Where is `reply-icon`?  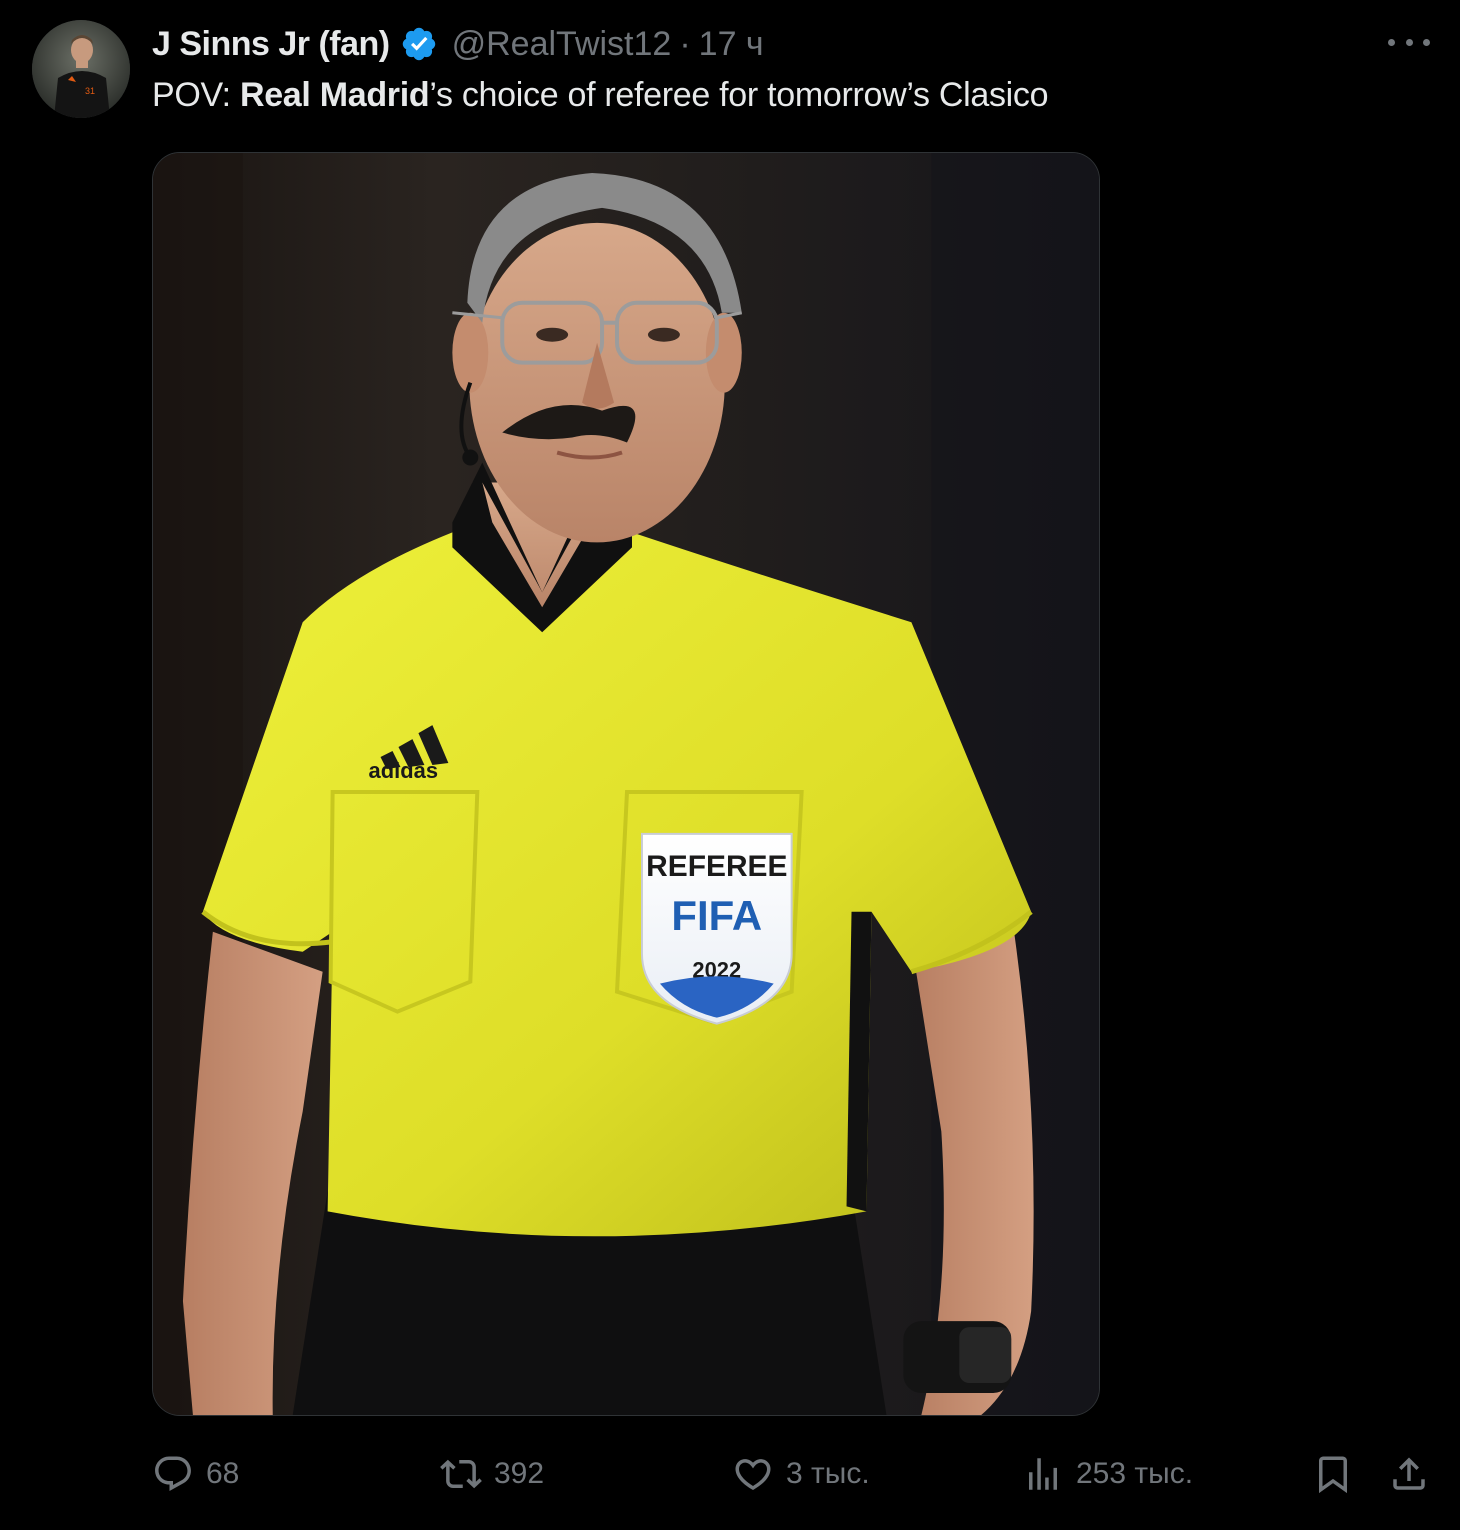
reply-icon is located at coordinates (173, 1473).